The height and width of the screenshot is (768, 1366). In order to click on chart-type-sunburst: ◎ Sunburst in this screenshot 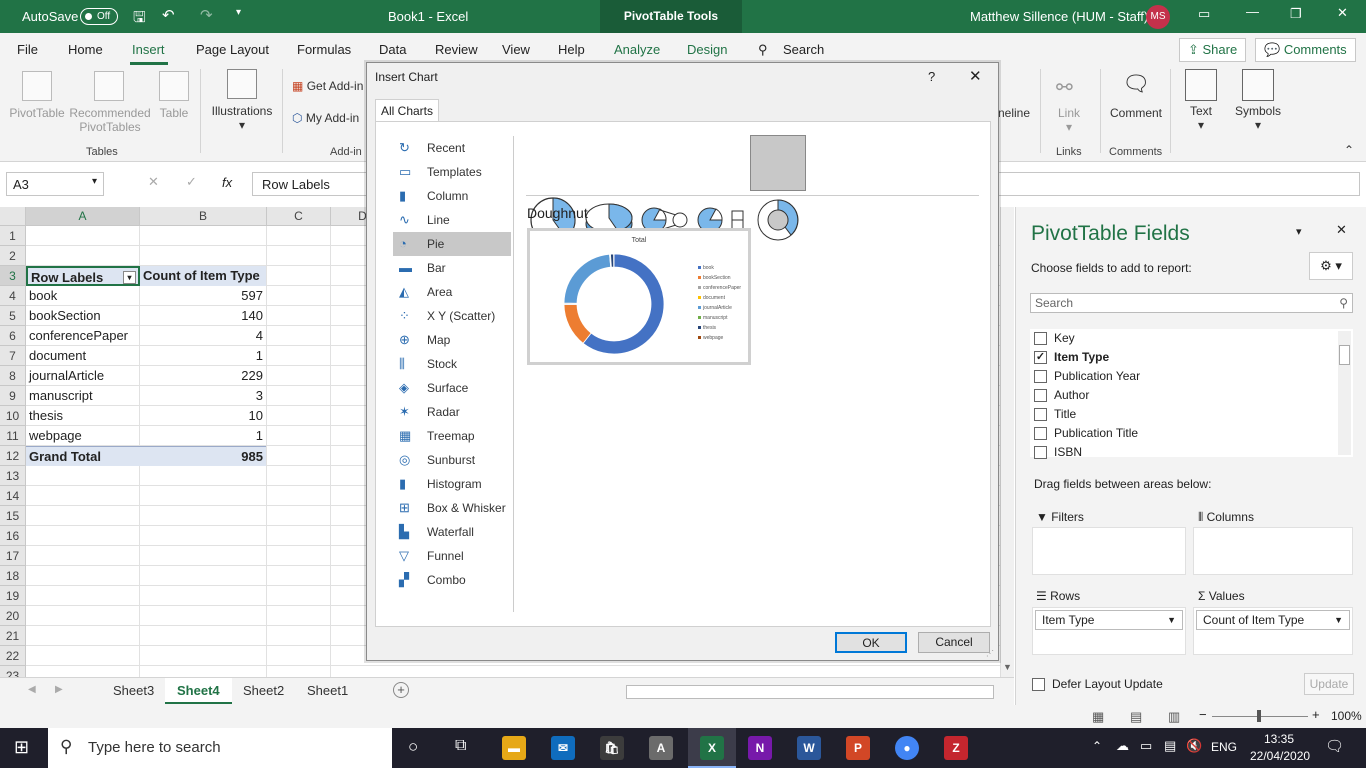, I will do `click(452, 460)`.